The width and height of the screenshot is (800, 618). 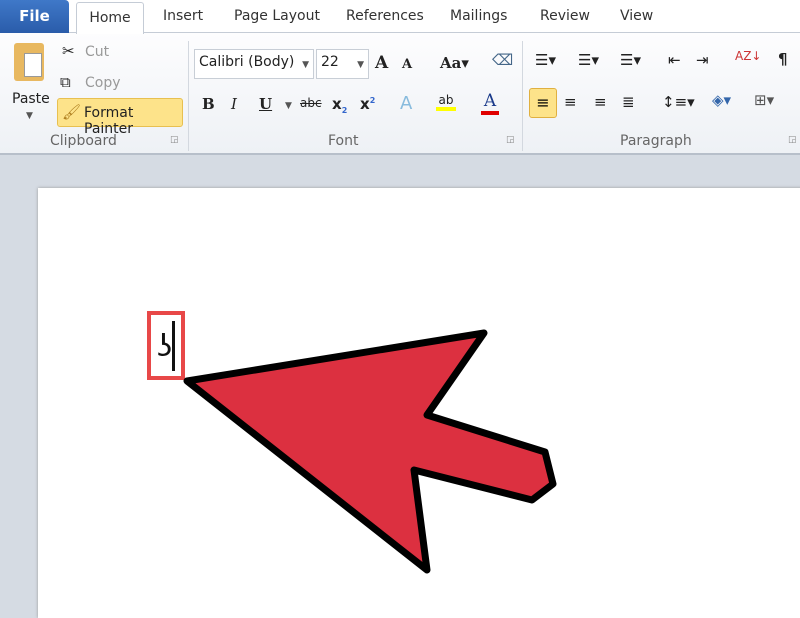 What do you see at coordinates (110, 18) in the screenshot?
I see `tab-home: Home` at bounding box center [110, 18].